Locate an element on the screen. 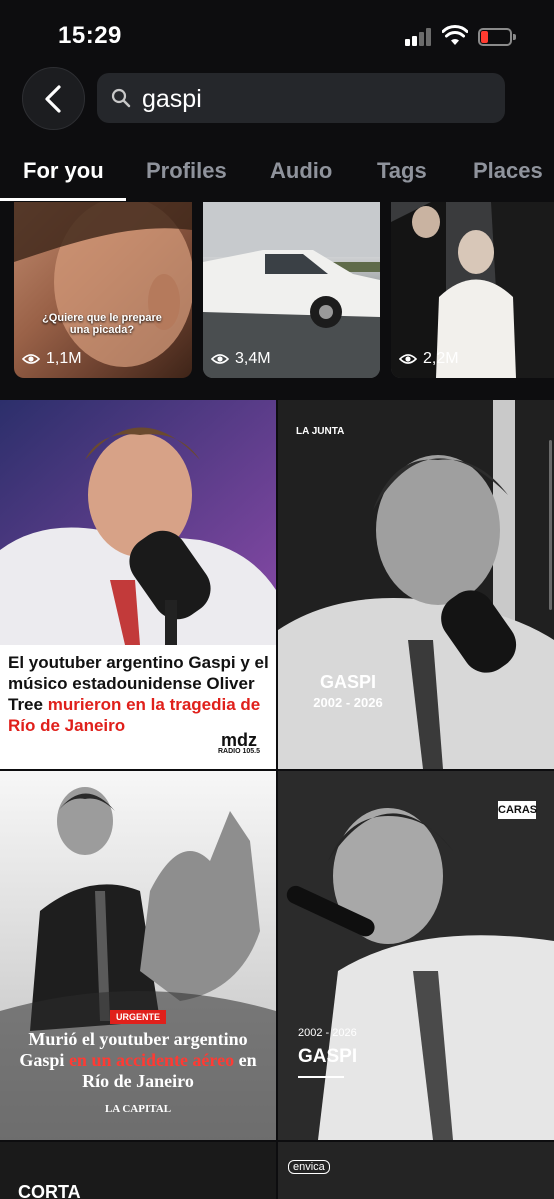 The width and height of the screenshot is (554, 1199). status-bar: 15:29 is located at coordinates (277, 31).